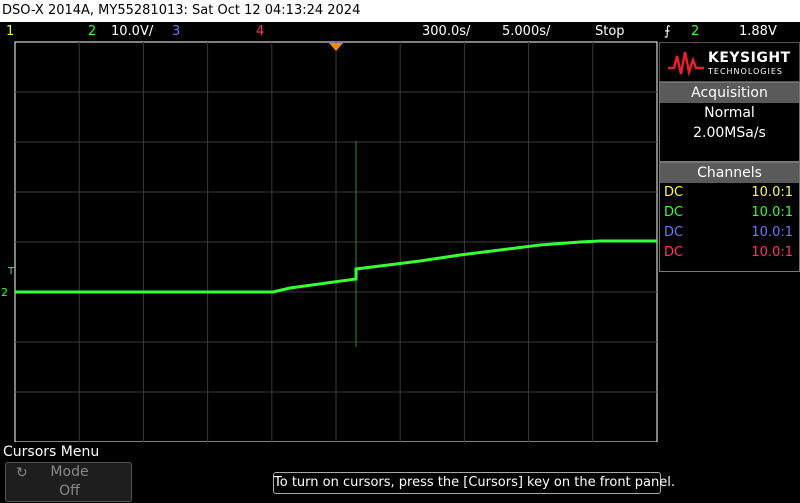  What do you see at coordinates (729, 253) in the screenshot?
I see `channel-4-row: DC 10.0:1` at bounding box center [729, 253].